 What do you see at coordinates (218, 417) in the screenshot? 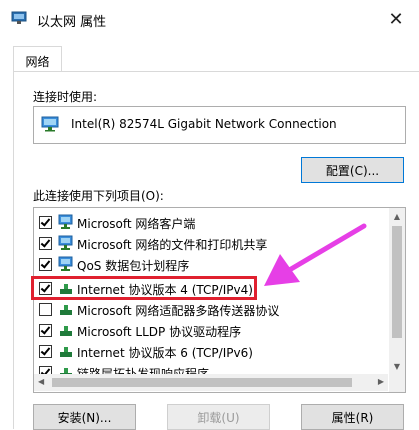
I see `uninstall-button: 卸载(U)` at bounding box center [218, 417].